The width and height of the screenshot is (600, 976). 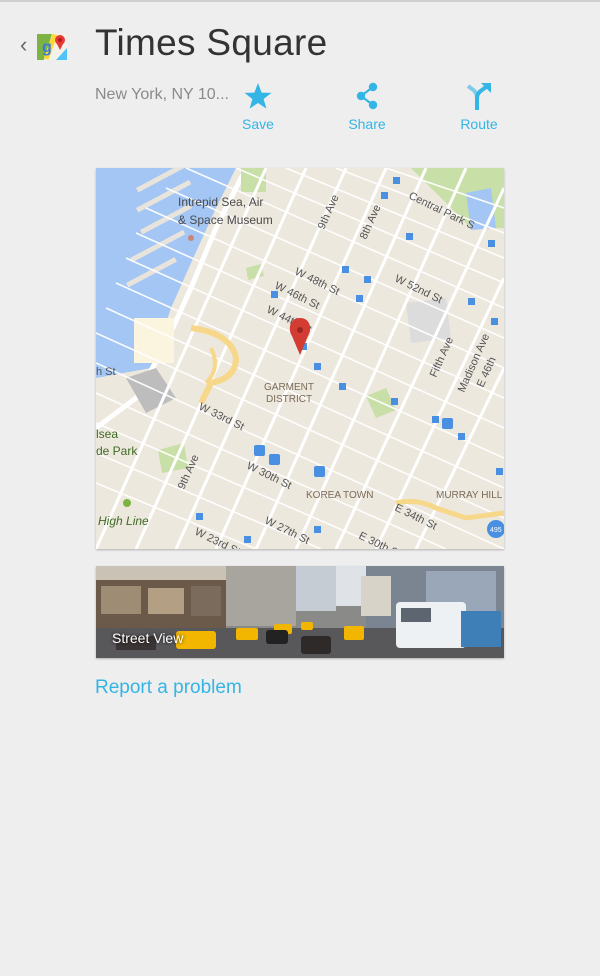 I want to click on map-label-garment-1: GARMENT, so click(x=289, y=387).